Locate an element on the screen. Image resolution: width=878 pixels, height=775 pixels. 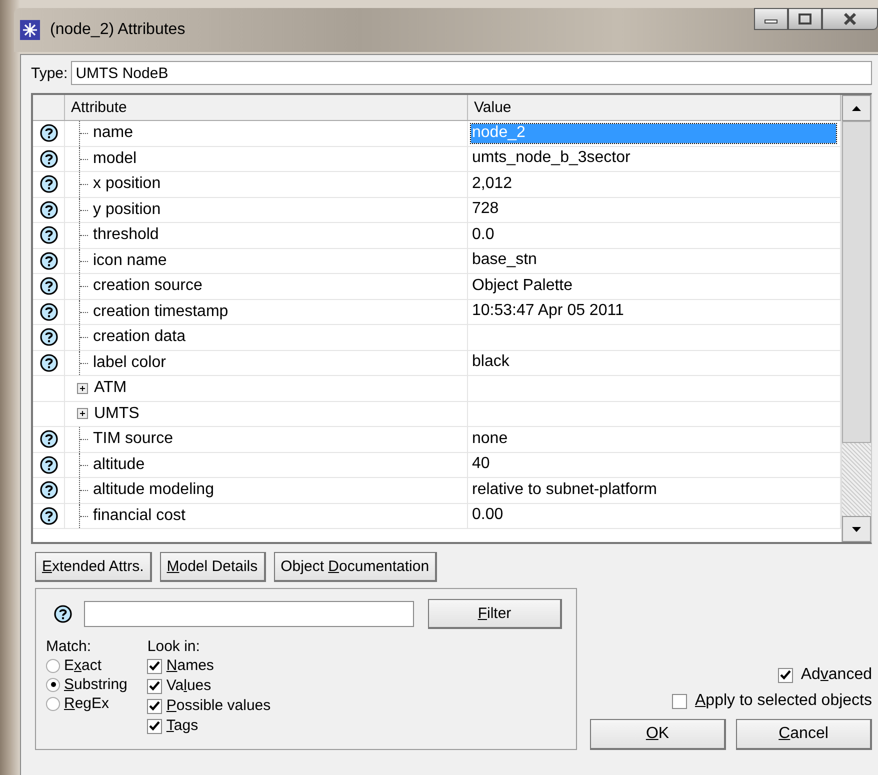
minimize-button is located at coordinates (771, 19).